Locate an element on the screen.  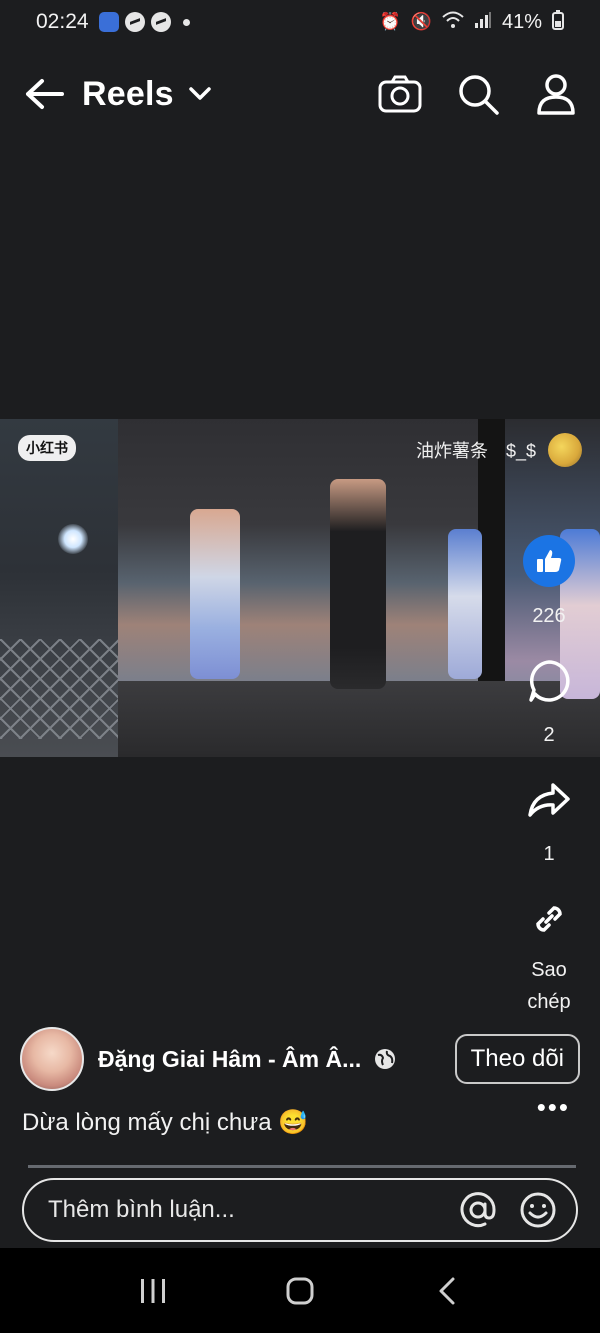
share-action: 1 is located at coordinates (549, 820).